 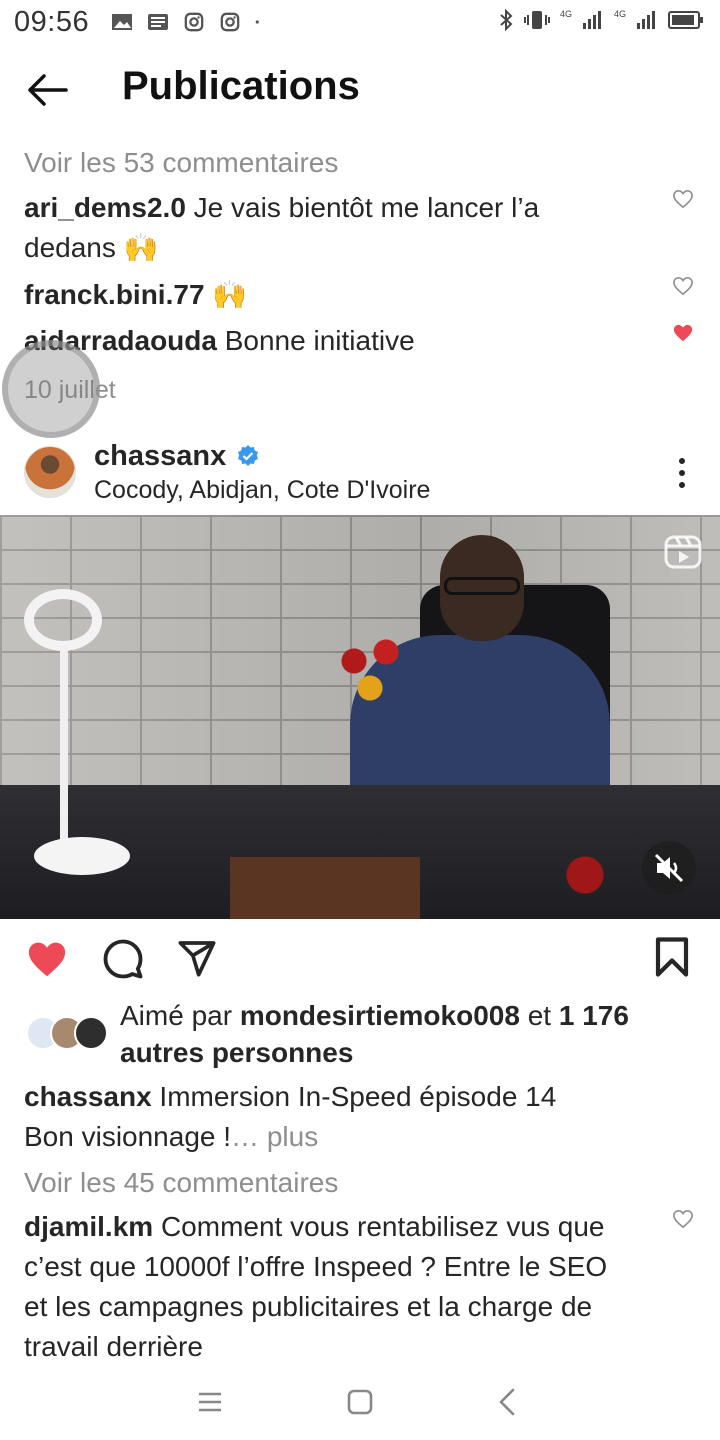 I want to click on likes-line-1: Aimé par mondesirtiemoko008 et 1 176, so click(x=374, y=1016).